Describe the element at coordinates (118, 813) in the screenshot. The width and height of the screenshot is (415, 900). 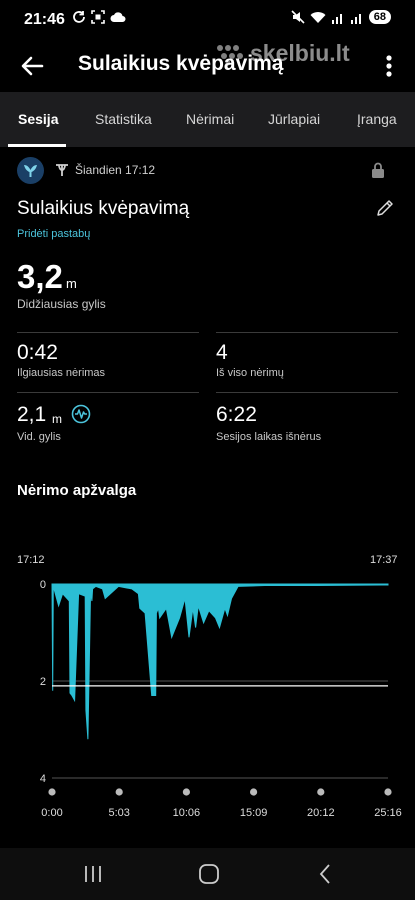
I see `x-tick-label: 5:03` at that location.